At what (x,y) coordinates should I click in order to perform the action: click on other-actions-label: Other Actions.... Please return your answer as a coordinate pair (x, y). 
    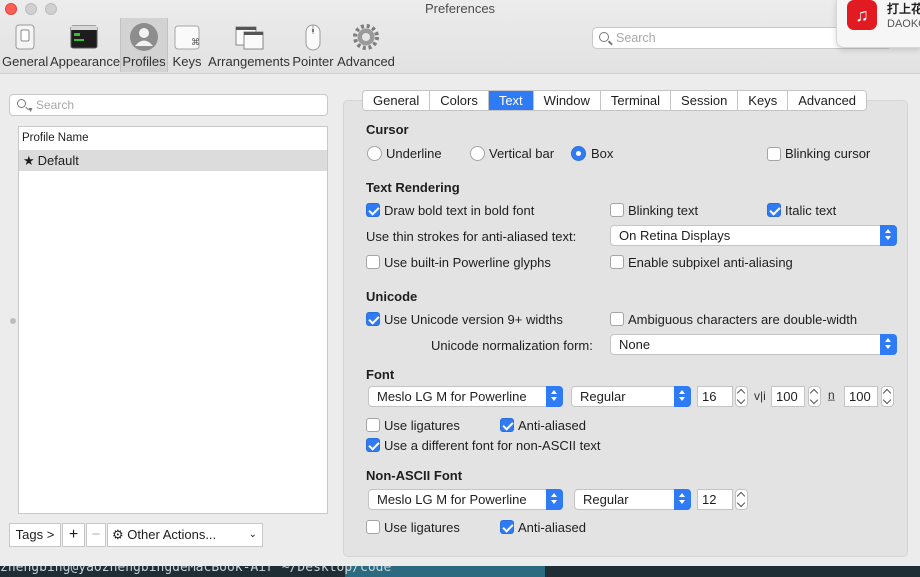
    Looking at the image, I should click on (172, 534).